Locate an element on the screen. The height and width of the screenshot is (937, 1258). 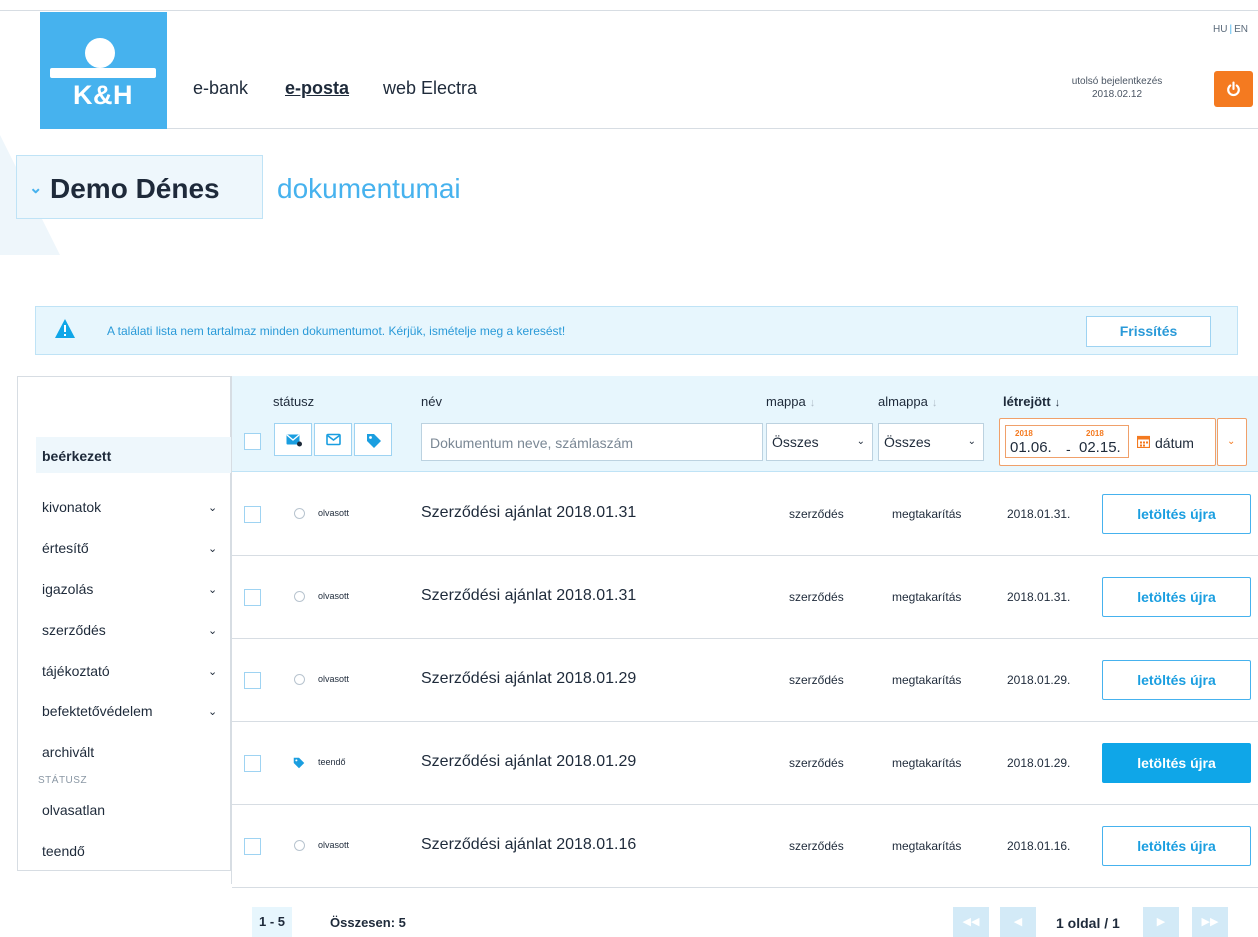
filter-todo-button is located at coordinates (373, 439).